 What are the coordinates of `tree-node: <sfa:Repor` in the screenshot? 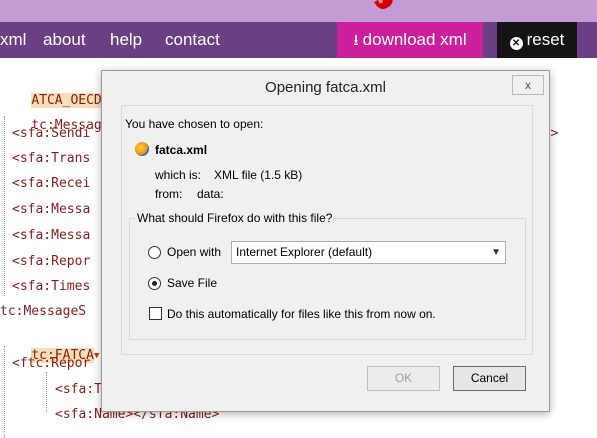 It's located at (51, 261).